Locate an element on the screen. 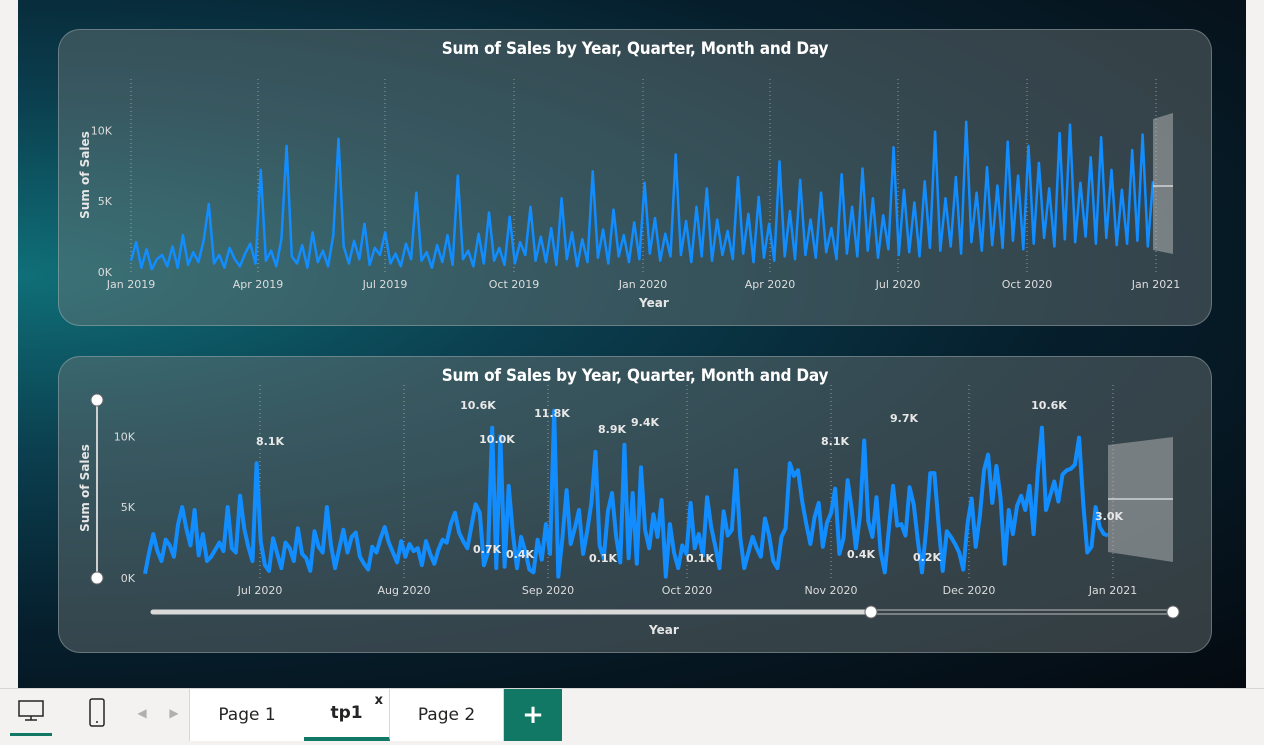  data-label: 8.9K is located at coordinates (612, 429).